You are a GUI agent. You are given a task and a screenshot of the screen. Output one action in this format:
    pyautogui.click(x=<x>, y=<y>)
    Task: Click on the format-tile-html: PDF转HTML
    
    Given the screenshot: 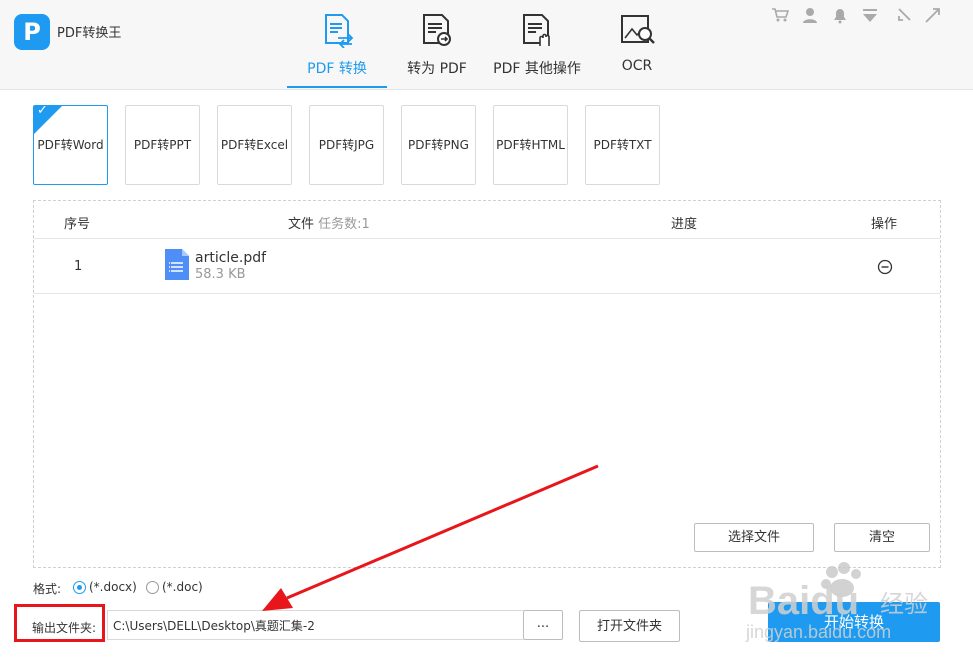 What is the action you would take?
    pyautogui.click(x=530, y=145)
    